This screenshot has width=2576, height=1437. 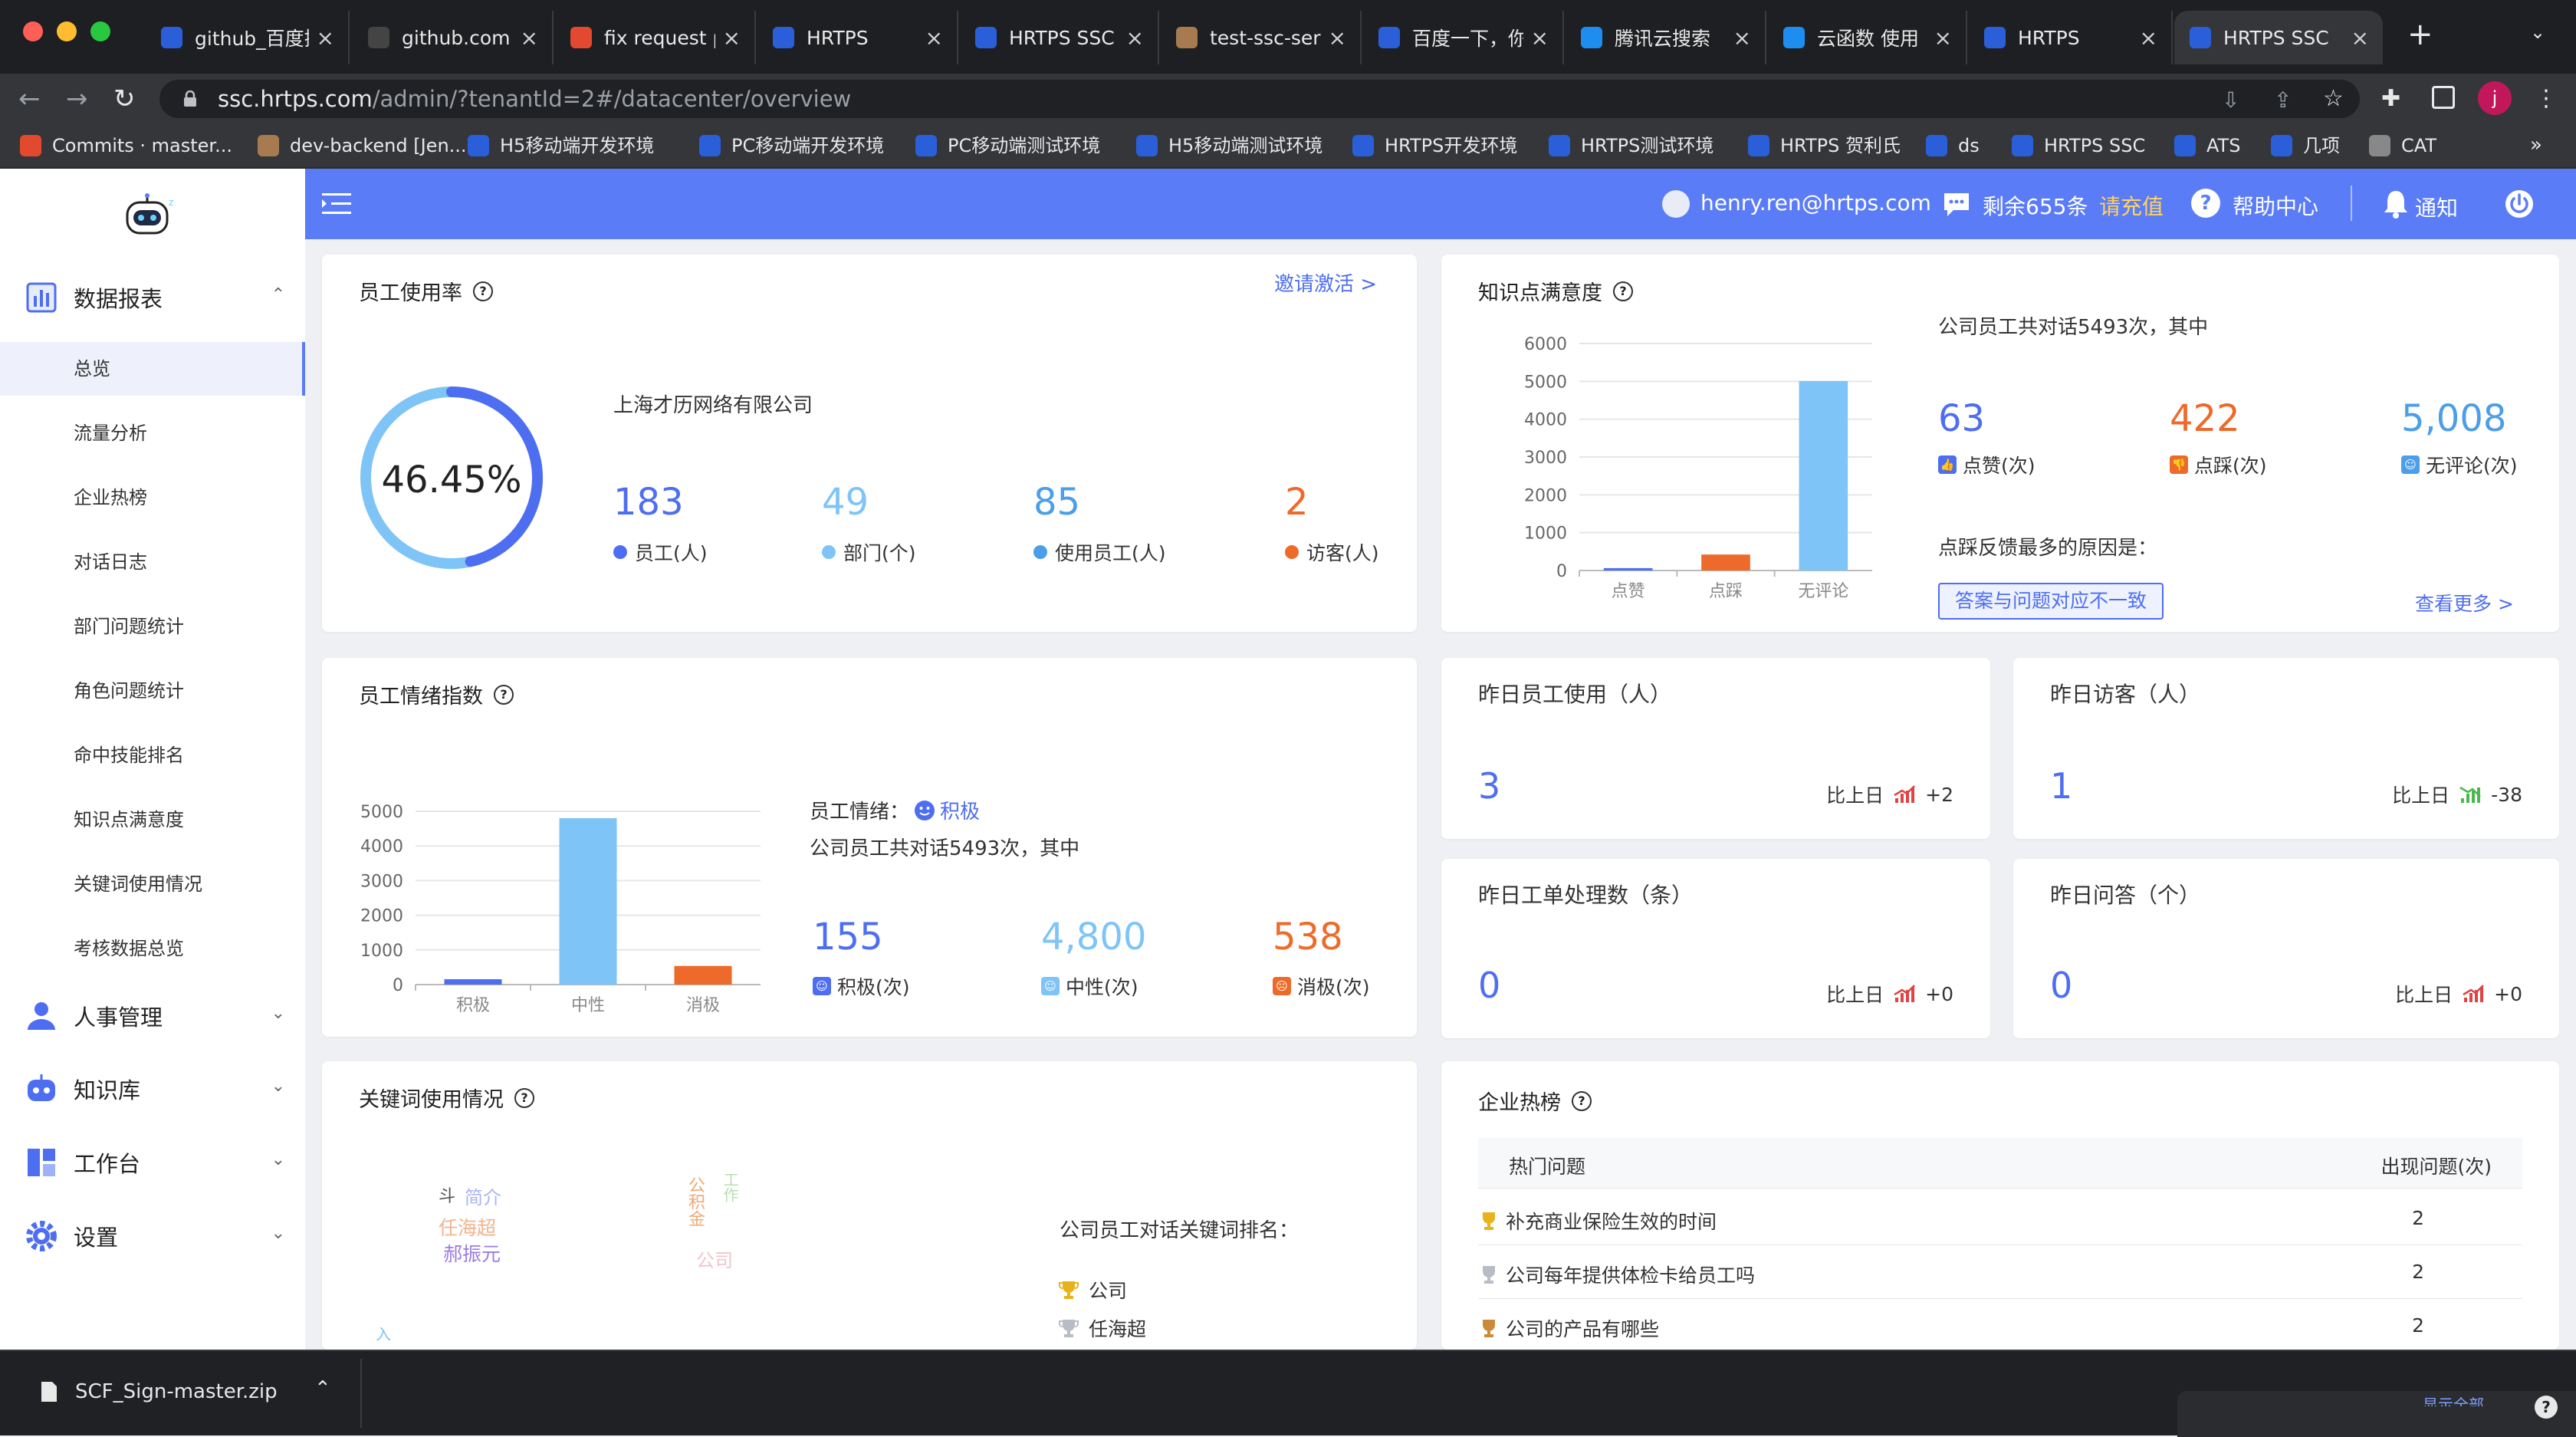 I want to click on show-all-downloads-link: 显示全部, so click(x=2454, y=1399).